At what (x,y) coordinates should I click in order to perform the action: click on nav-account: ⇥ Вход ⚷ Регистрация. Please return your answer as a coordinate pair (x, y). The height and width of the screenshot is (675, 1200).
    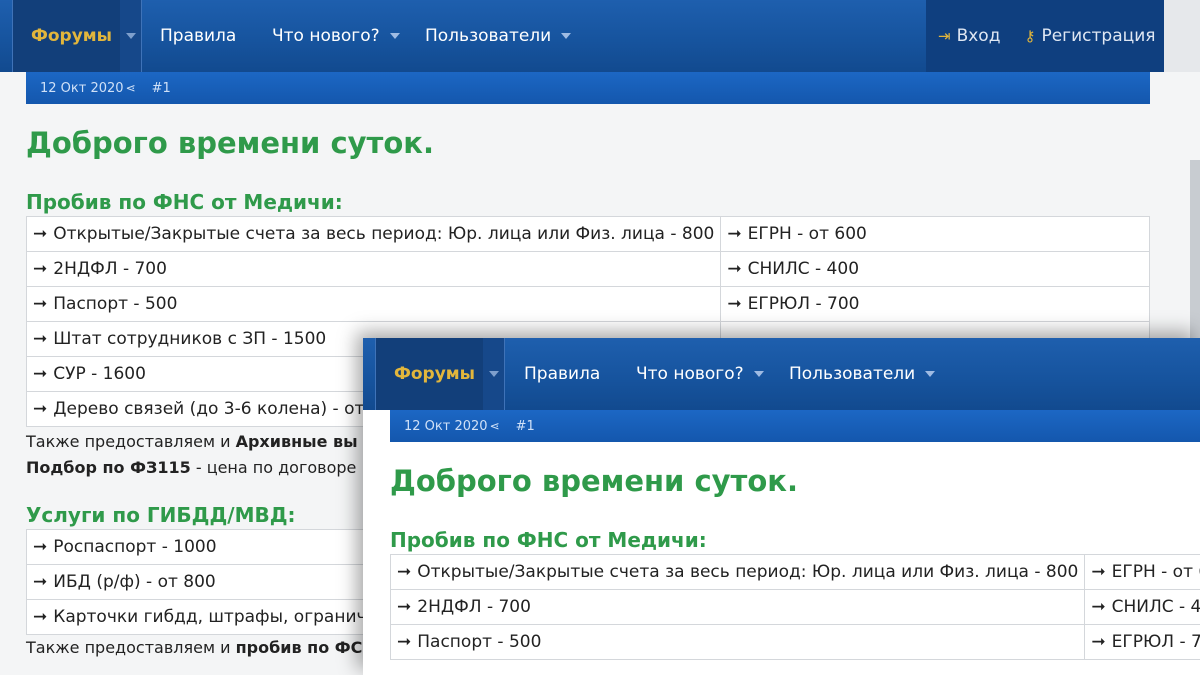
    Looking at the image, I should click on (1045, 36).